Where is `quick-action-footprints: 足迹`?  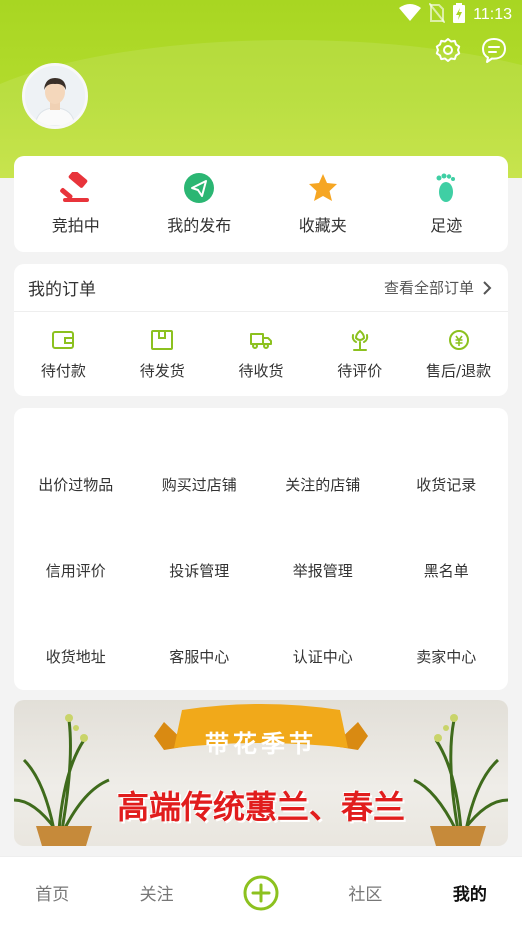 quick-action-footprints: 足迹 is located at coordinates (447, 204).